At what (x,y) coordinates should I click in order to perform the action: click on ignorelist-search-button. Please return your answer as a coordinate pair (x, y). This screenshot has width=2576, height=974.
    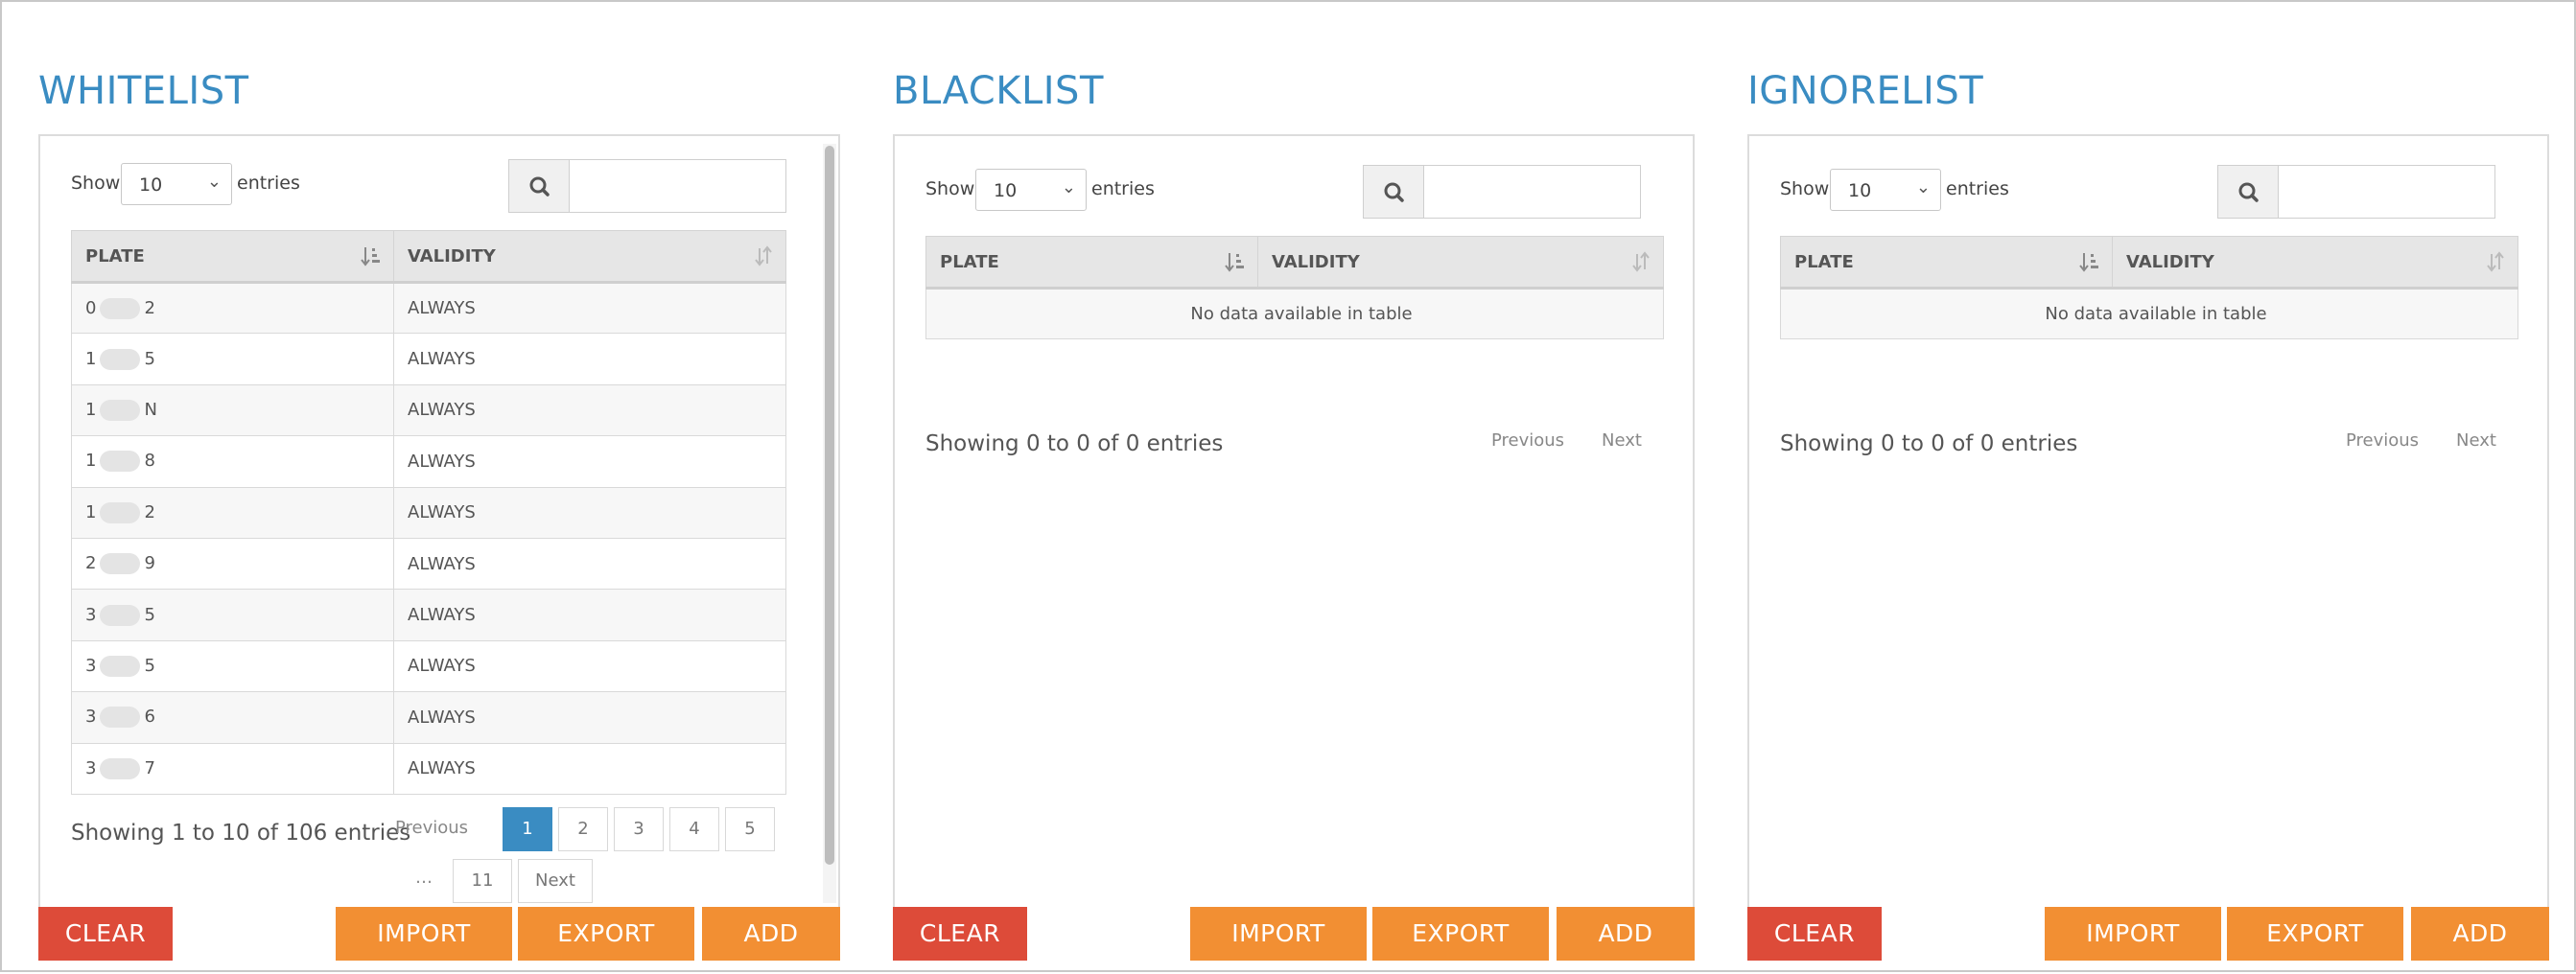
    Looking at the image, I should click on (2248, 192).